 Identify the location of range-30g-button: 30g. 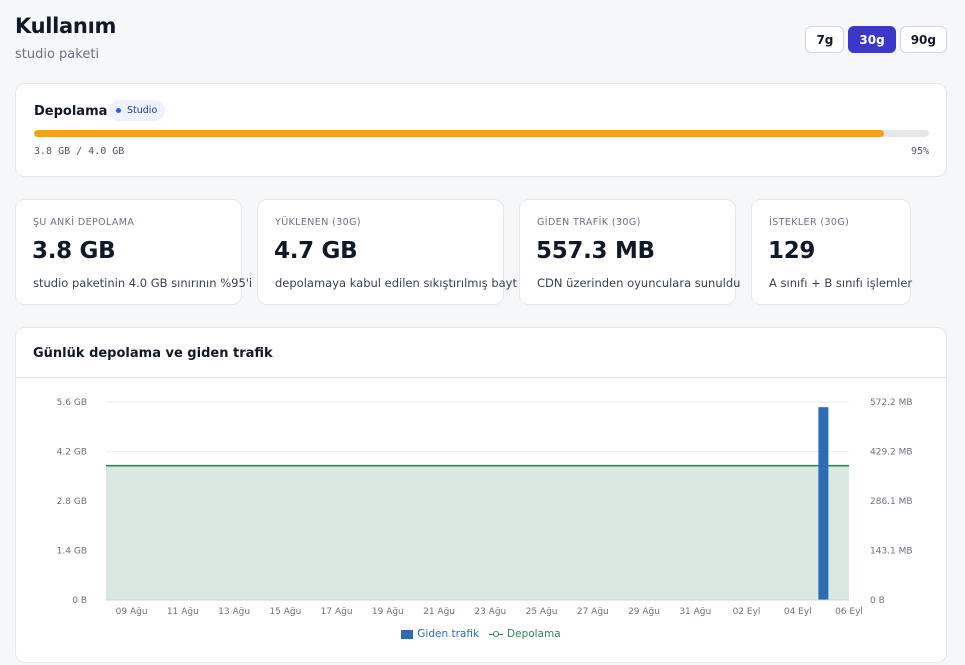
(872, 39).